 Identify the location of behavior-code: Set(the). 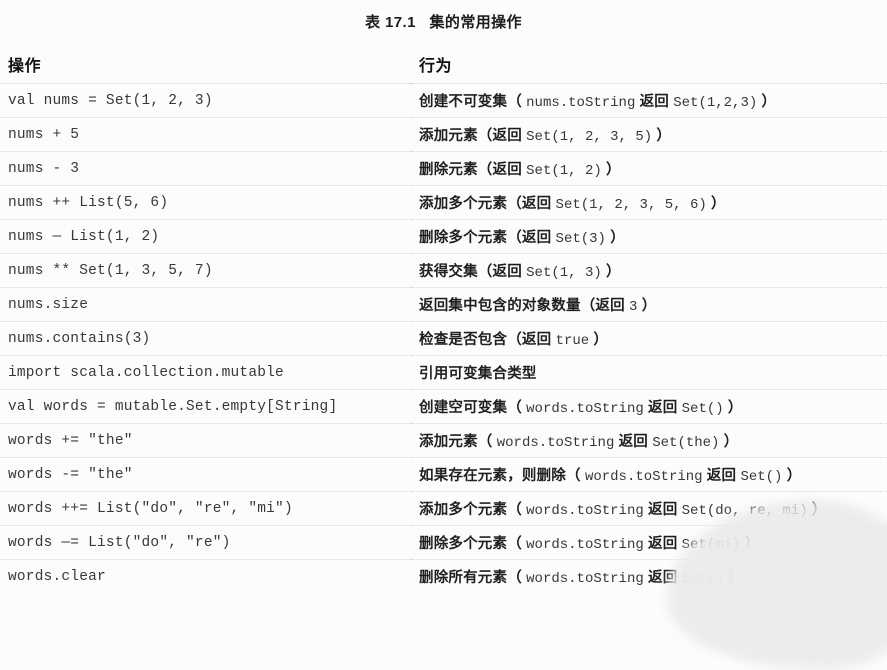
(686, 443).